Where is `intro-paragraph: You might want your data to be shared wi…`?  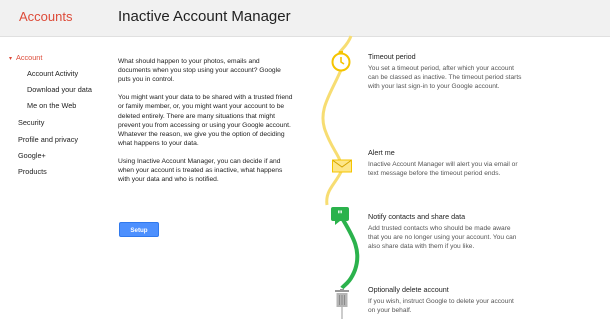
intro-paragraph: You might want your data to be shared wi… is located at coordinates (205, 121).